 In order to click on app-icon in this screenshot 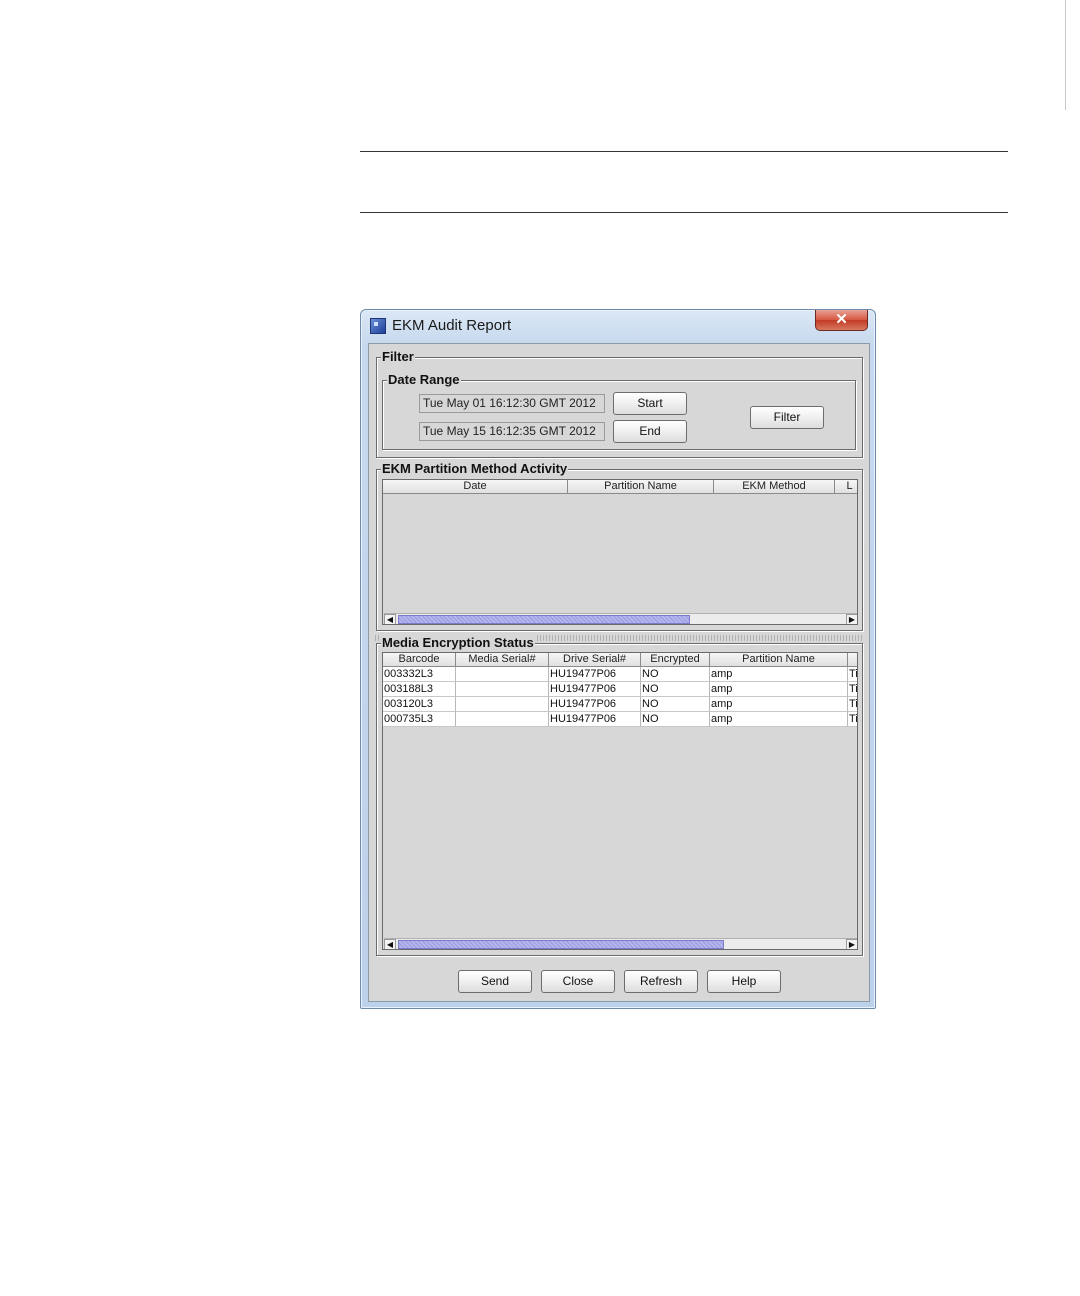, I will do `click(378, 326)`.